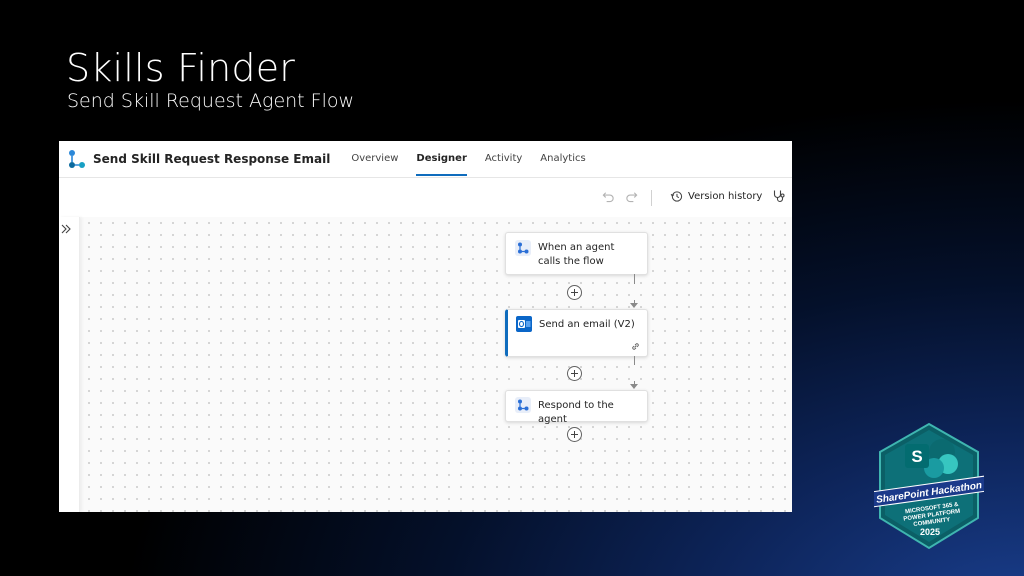 This screenshot has height=576, width=1024. Describe the element at coordinates (212, 159) in the screenshot. I see `flow-name: Send Skill Request Response Email` at that location.